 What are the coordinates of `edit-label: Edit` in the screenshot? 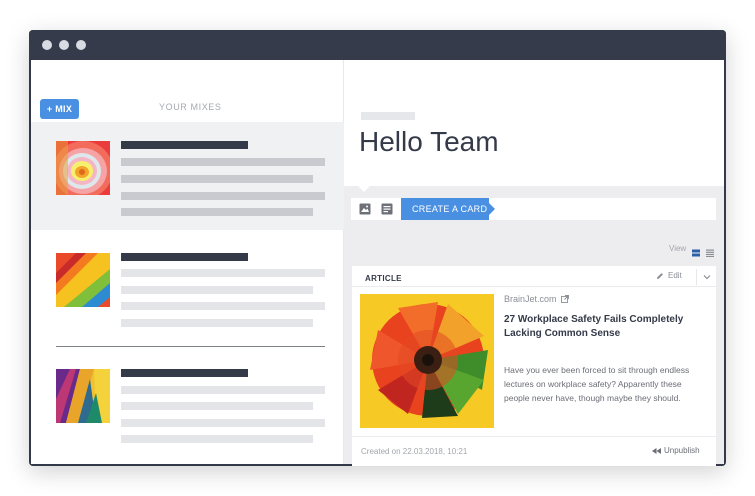 It's located at (675, 275).